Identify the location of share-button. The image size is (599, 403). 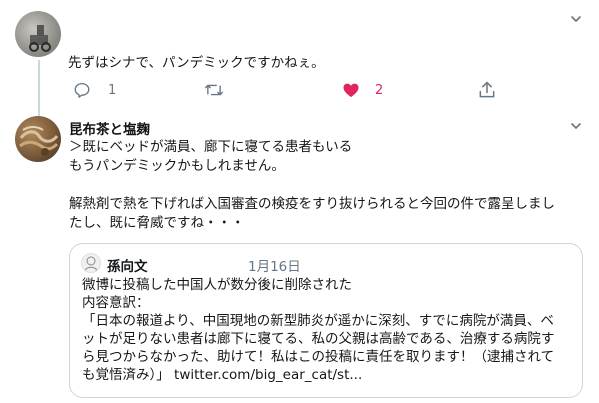
(487, 90).